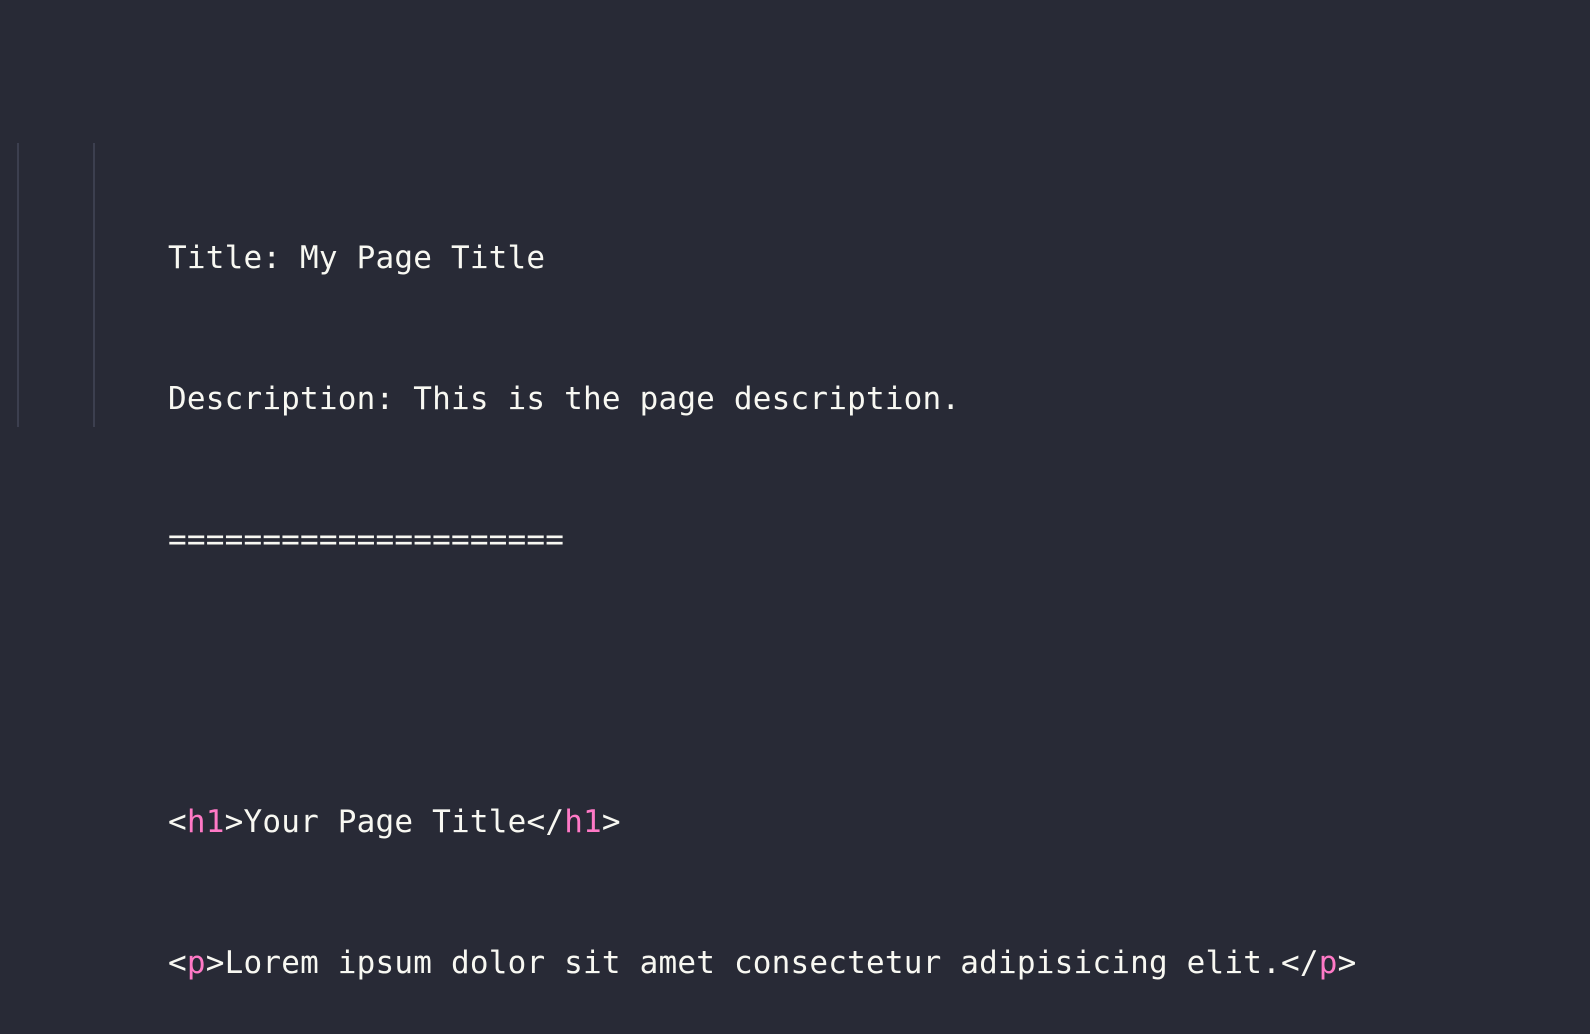  I want to click on code-line-title: Title: My Page Title, so click(357, 258).